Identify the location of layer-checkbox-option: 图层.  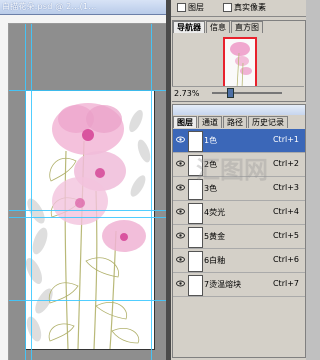
(190, 7).